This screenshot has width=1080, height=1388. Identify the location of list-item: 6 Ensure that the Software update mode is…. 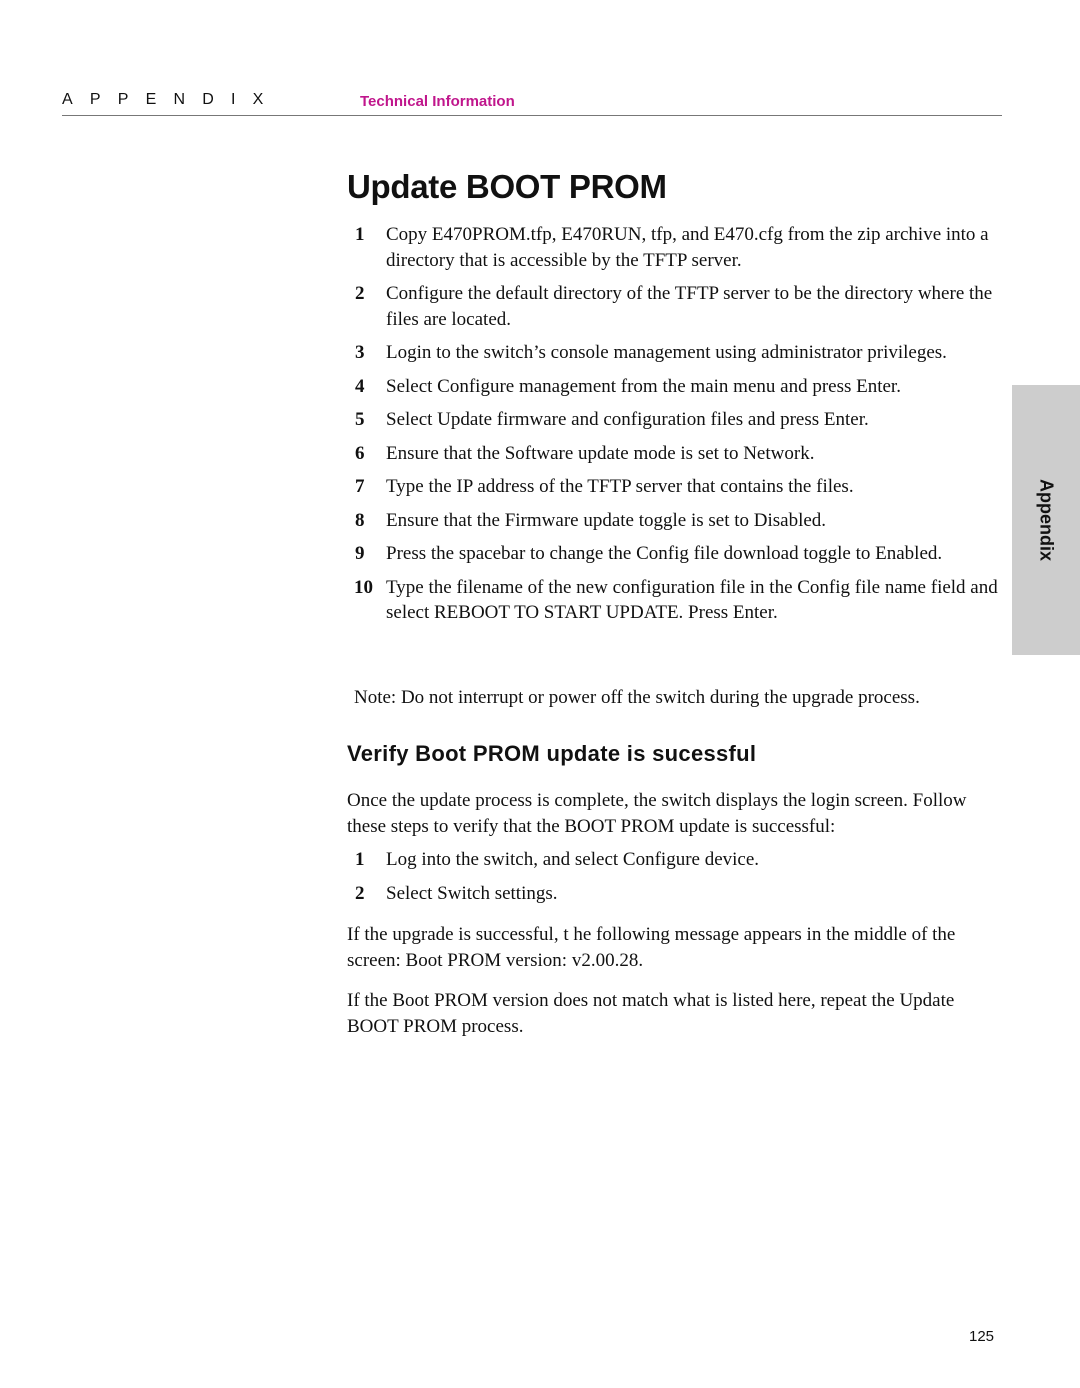
(677, 454).